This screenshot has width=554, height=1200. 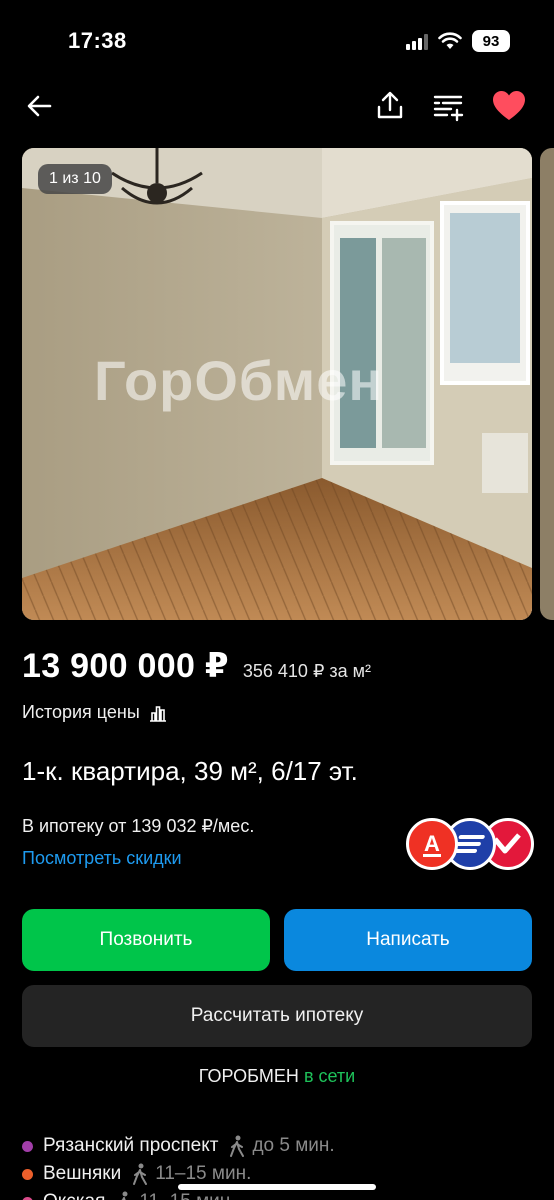 I want to click on share-icon, so click(x=390, y=105).